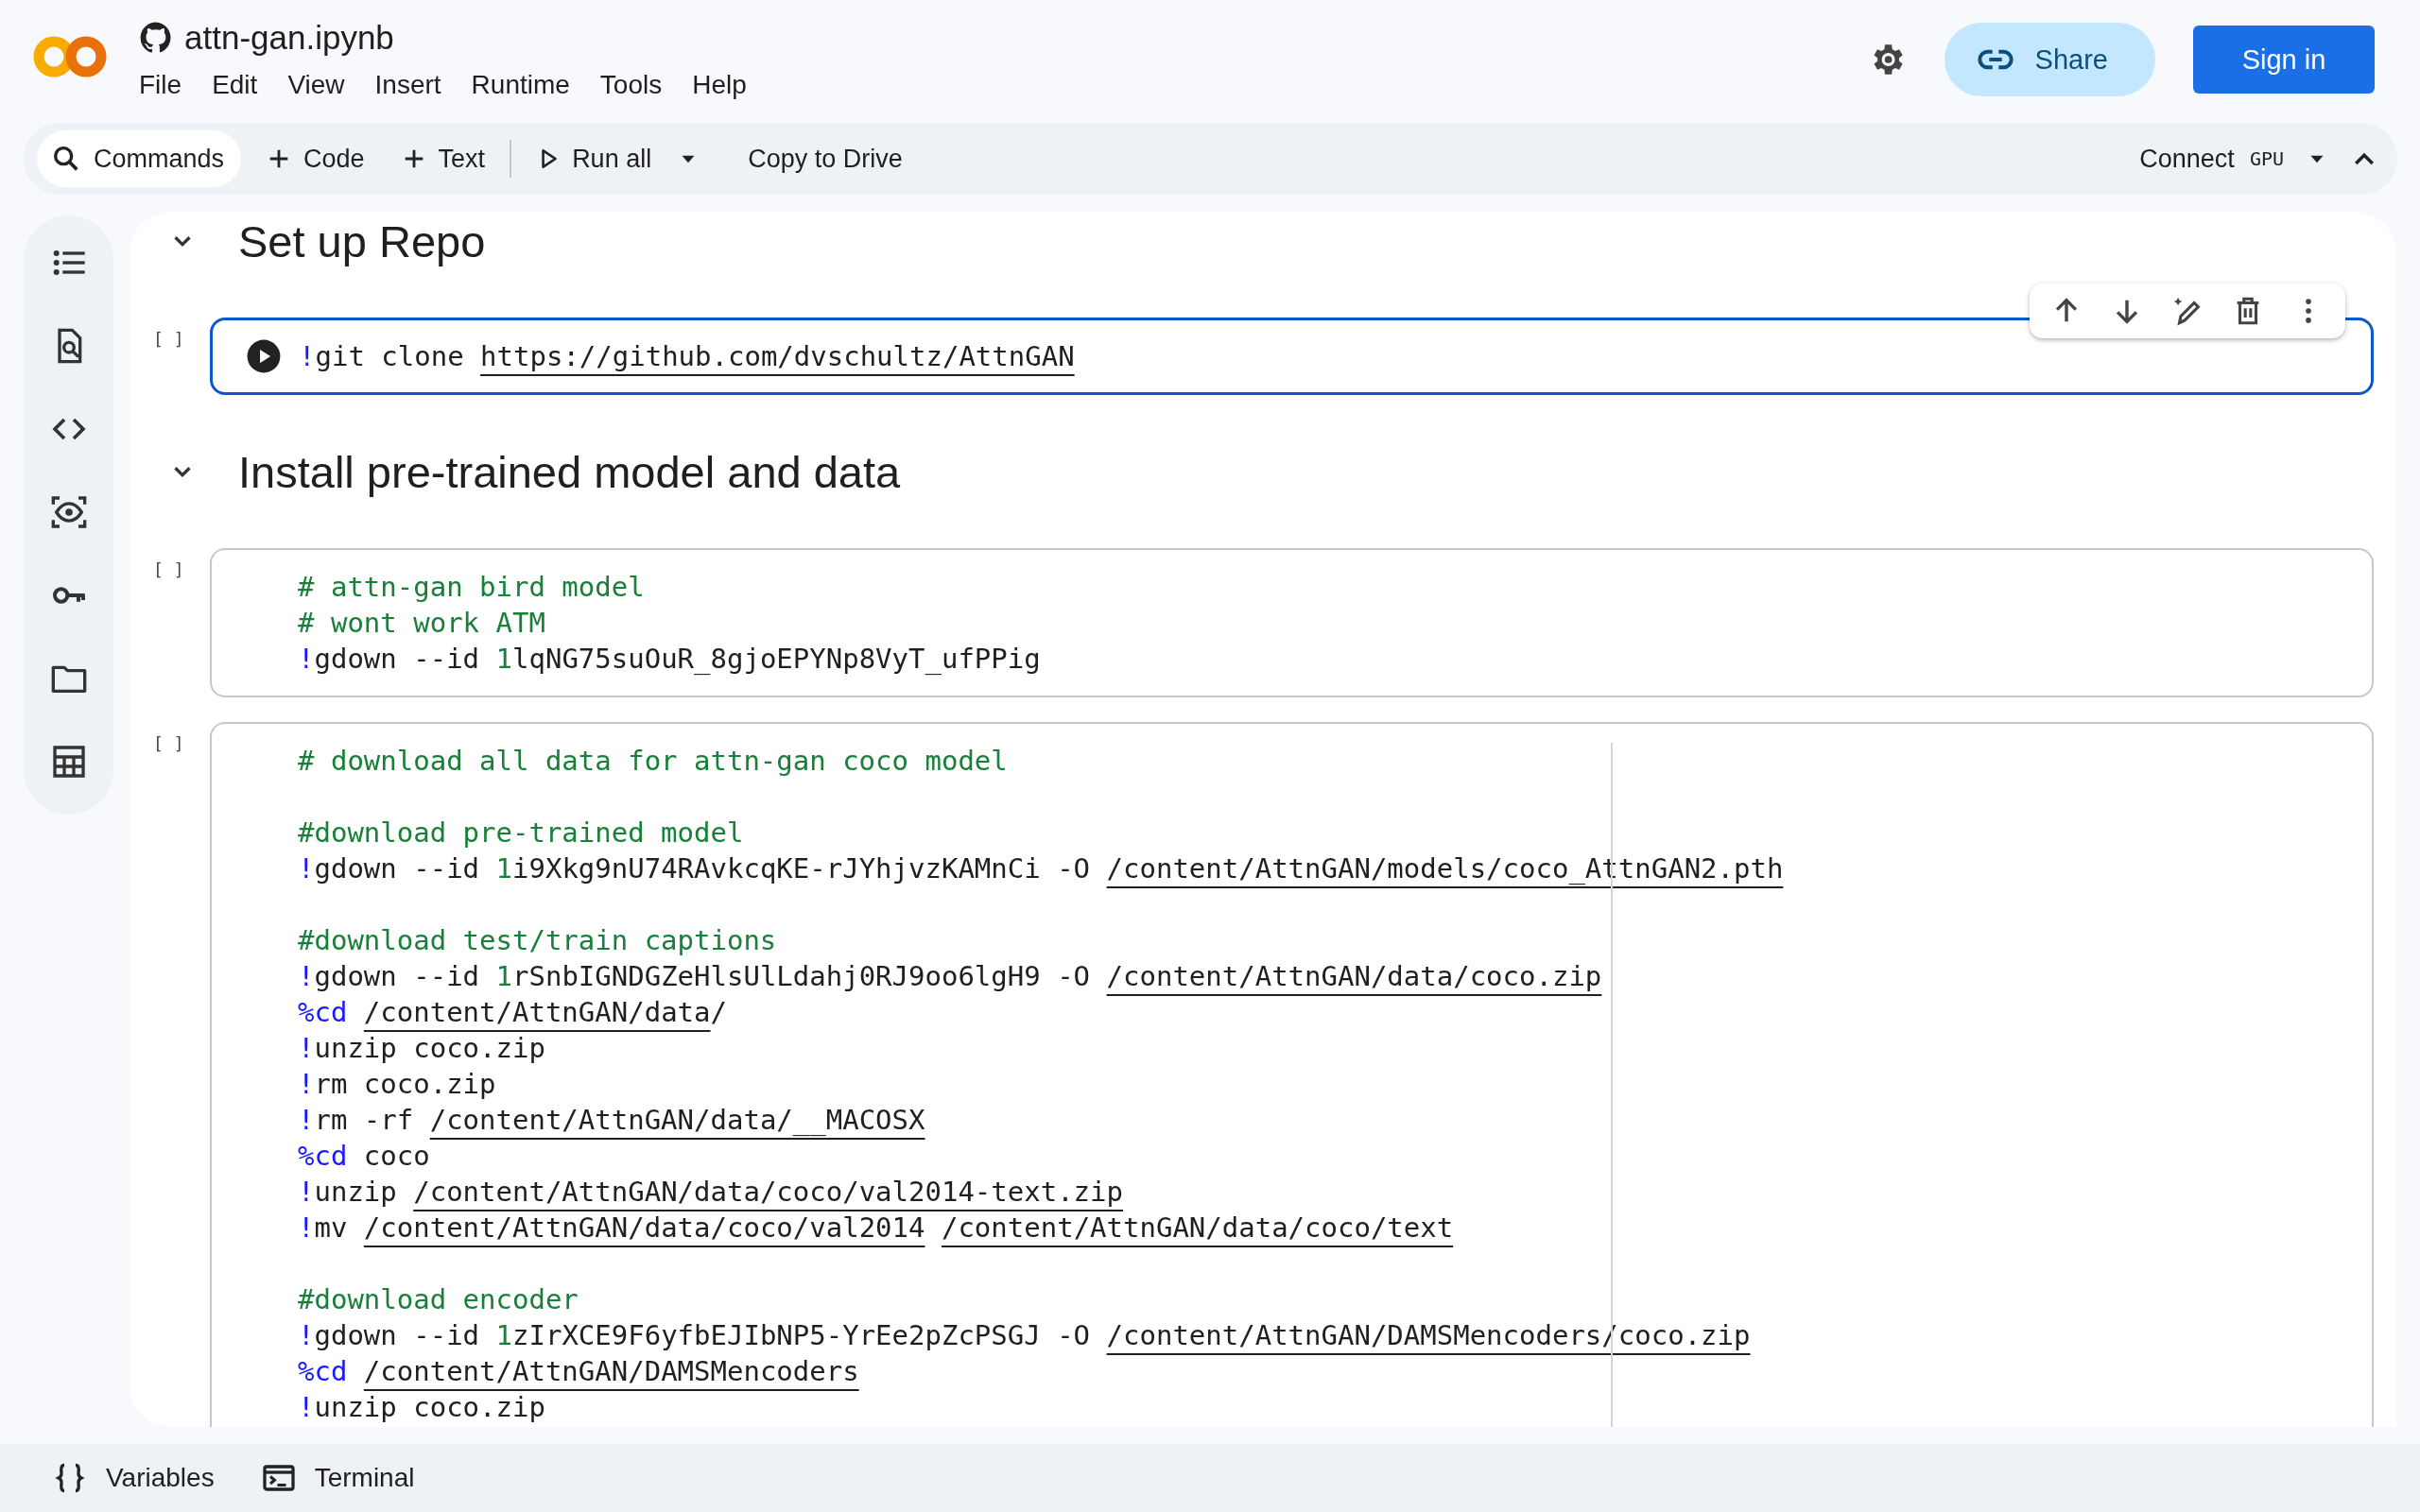 This screenshot has width=2420, height=1512. I want to click on runtime-label: GPU, so click(2266, 158).